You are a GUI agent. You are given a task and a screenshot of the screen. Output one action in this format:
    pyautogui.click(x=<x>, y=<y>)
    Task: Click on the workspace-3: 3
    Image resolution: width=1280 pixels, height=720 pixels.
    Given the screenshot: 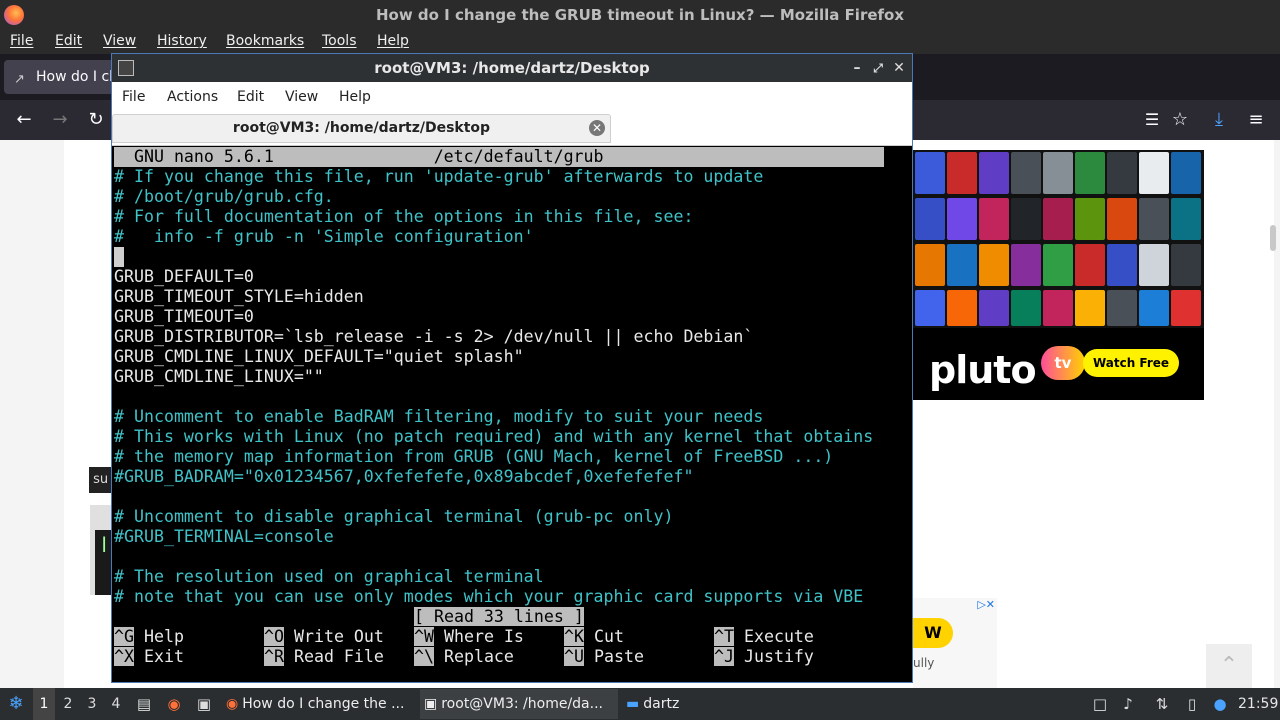 What is the action you would take?
    pyautogui.click(x=92, y=704)
    